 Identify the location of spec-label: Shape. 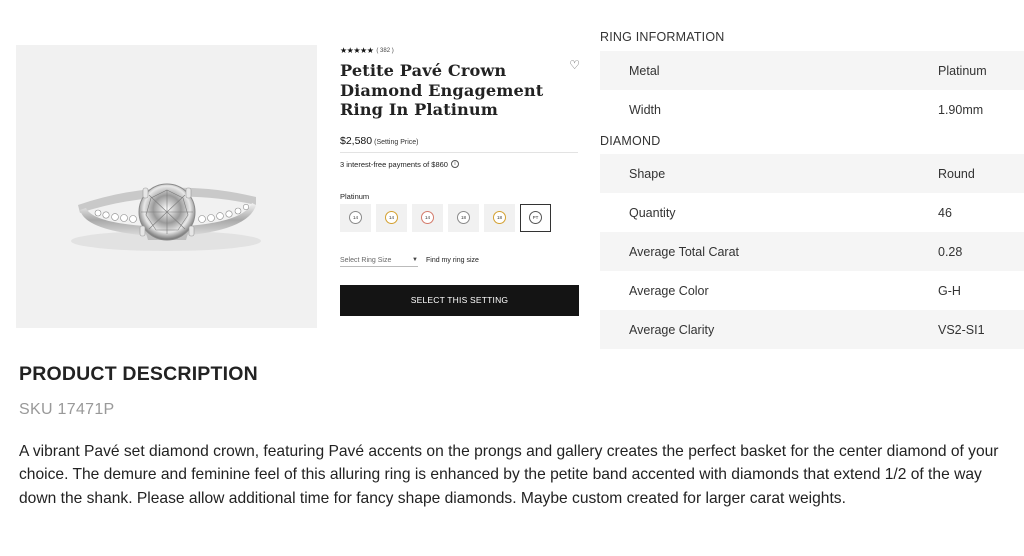
(647, 173).